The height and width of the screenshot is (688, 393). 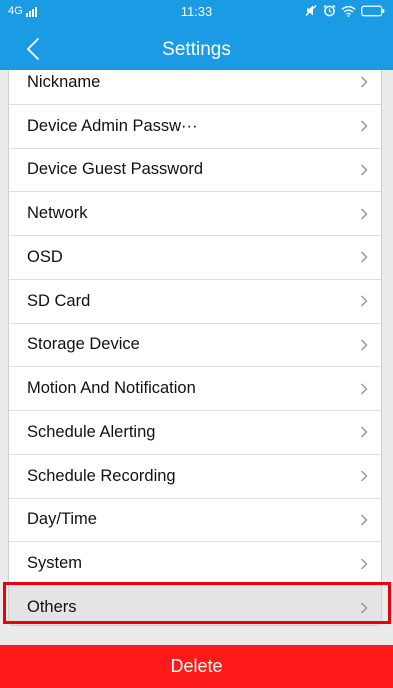 What do you see at coordinates (111, 388) in the screenshot?
I see `settings-item-label: Motion And Notification` at bounding box center [111, 388].